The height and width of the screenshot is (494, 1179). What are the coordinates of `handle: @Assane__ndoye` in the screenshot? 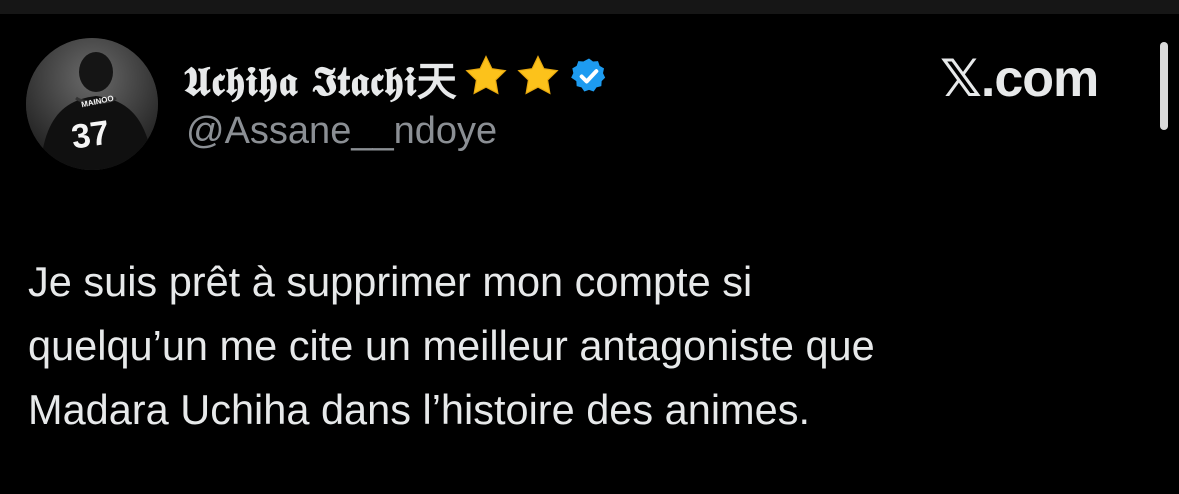 It's located at (341, 131).